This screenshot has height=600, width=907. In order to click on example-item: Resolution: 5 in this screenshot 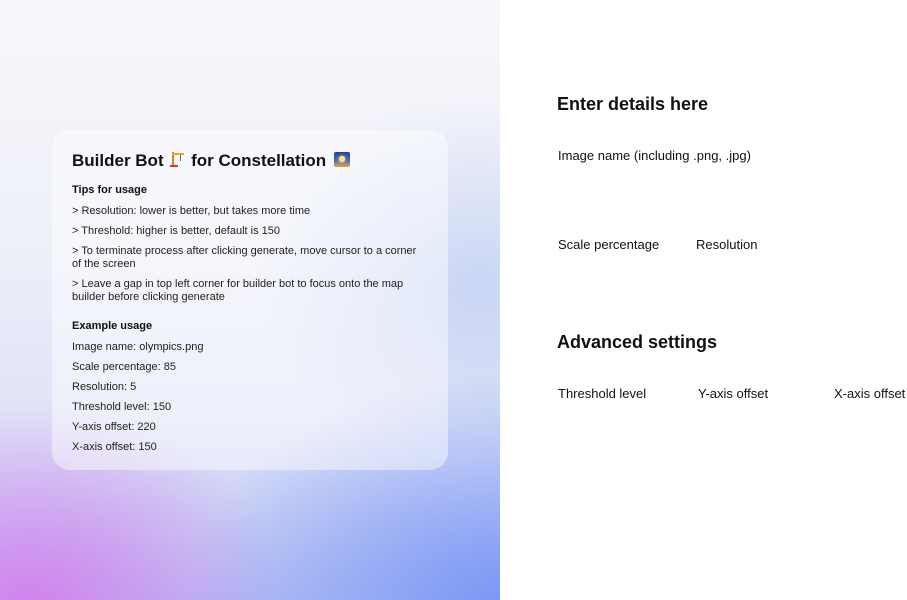, I will do `click(104, 387)`.